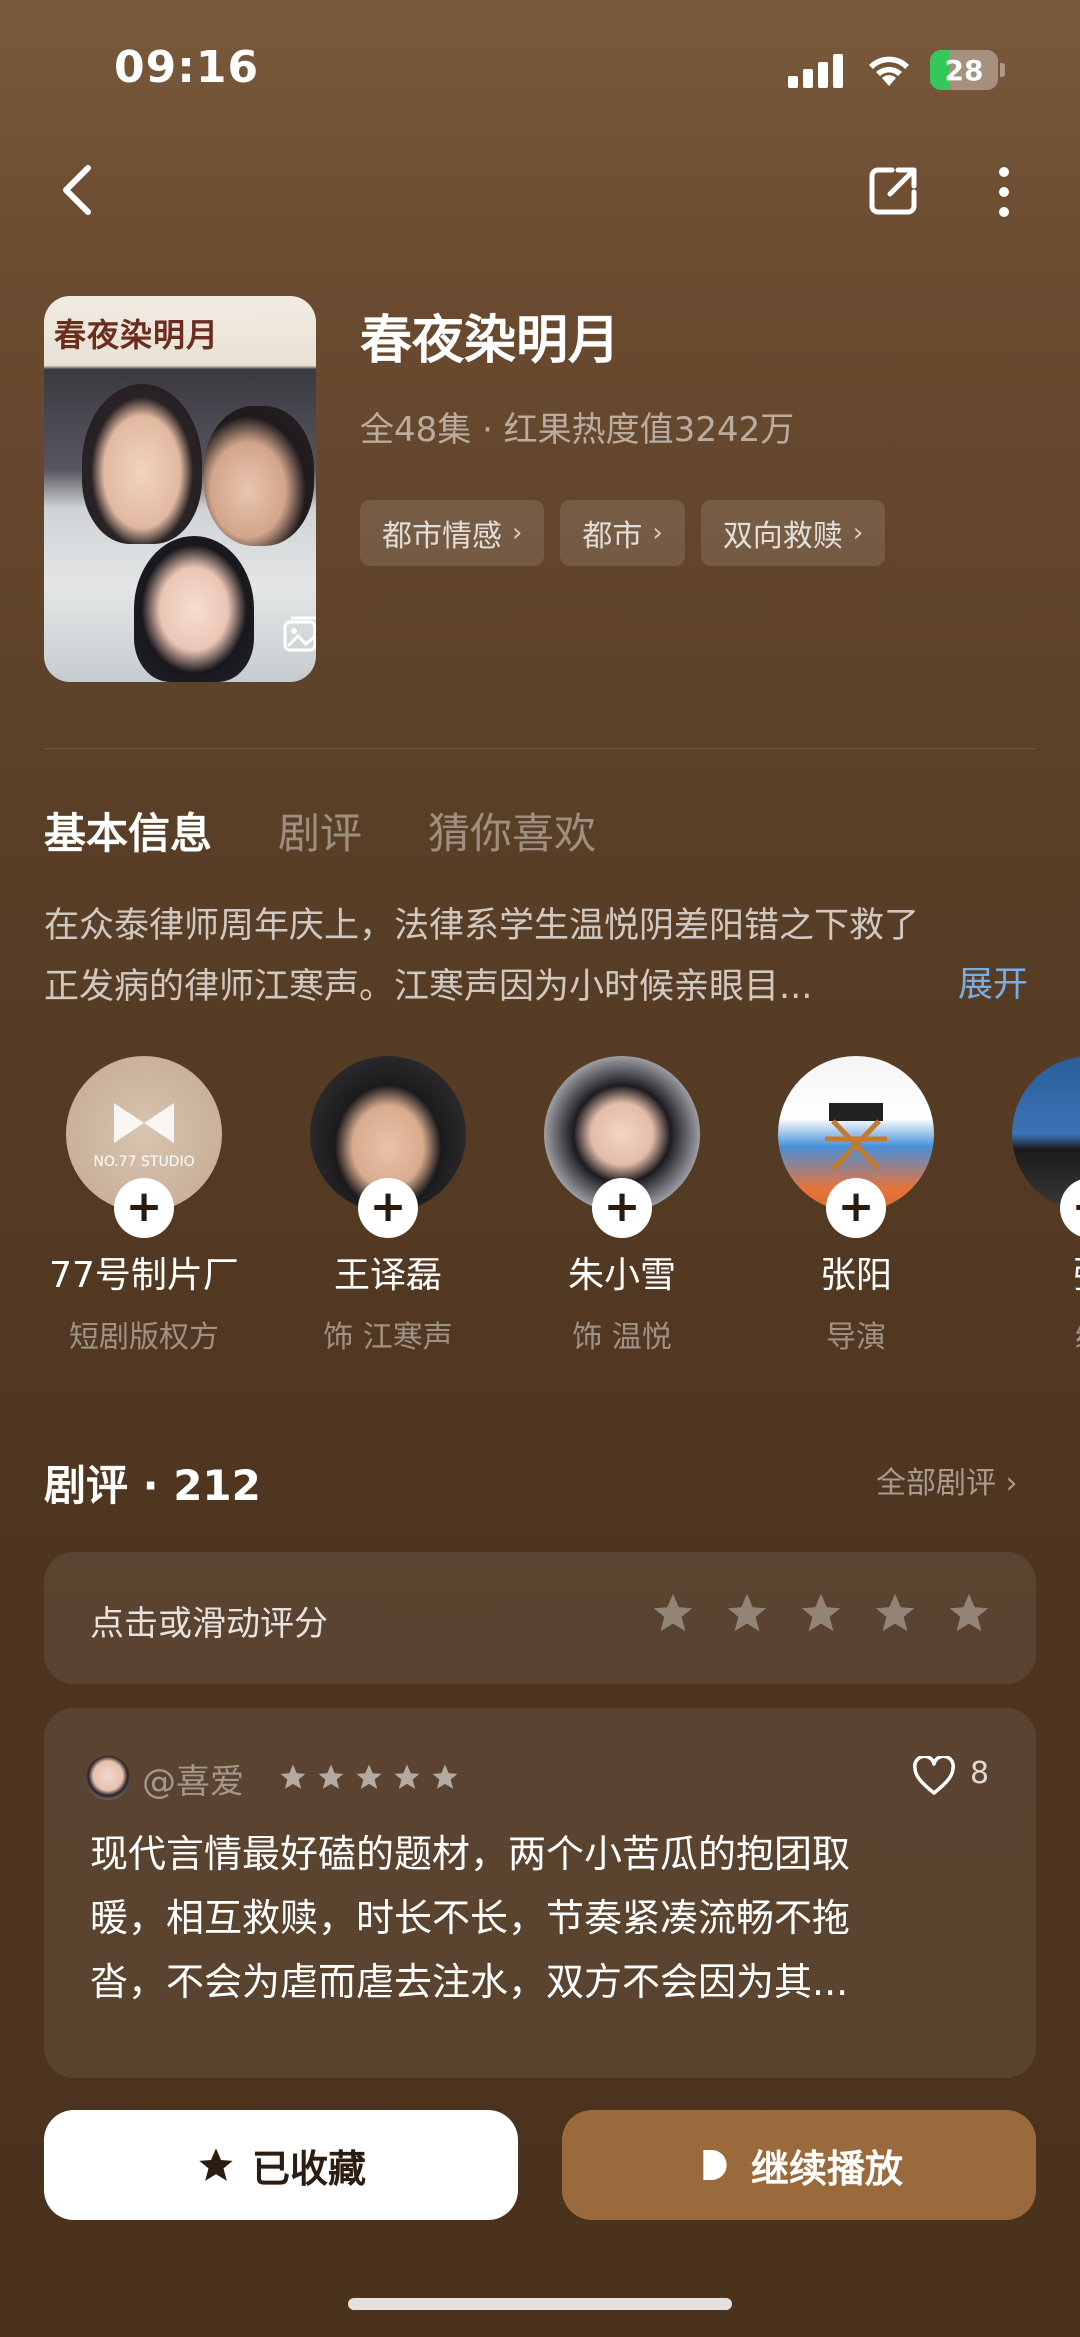 The height and width of the screenshot is (2337, 1080). What do you see at coordinates (299, 634) in the screenshot?
I see `gallery-icon` at bounding box center [299, 634].